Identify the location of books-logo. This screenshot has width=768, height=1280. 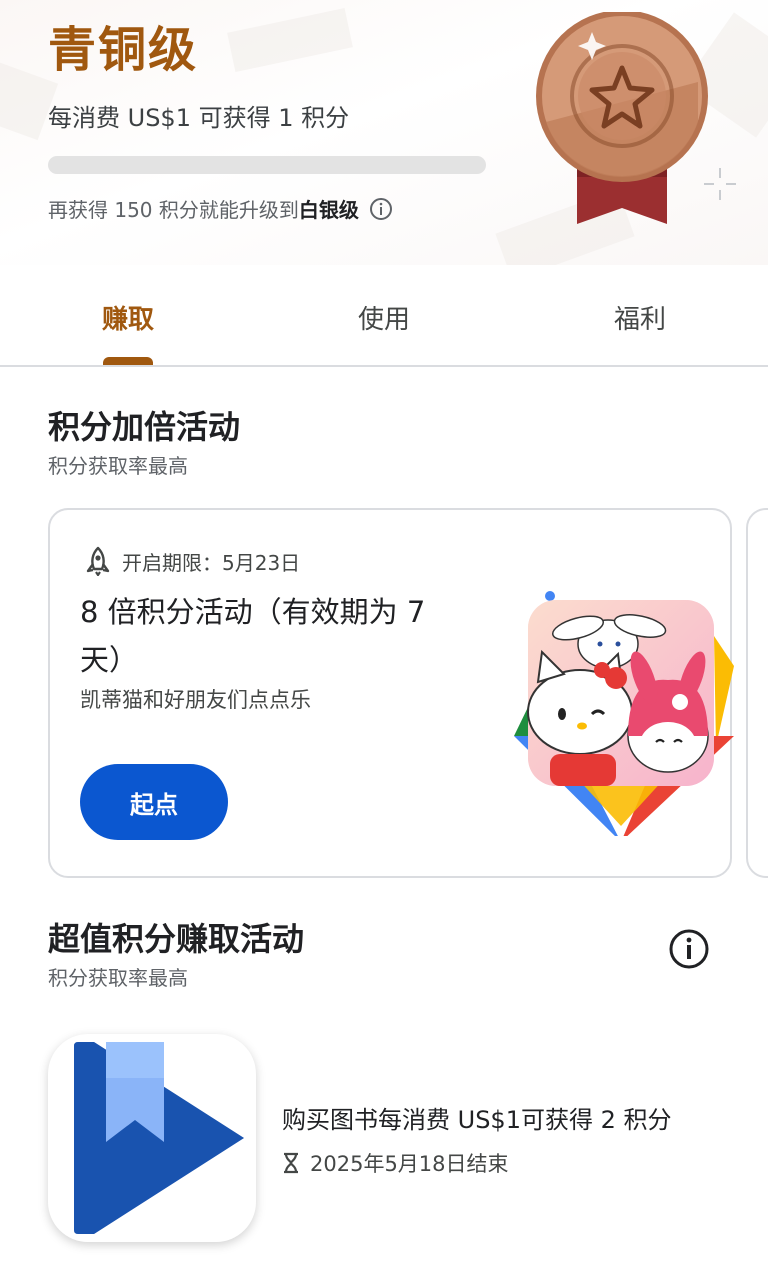
(159, 1138).